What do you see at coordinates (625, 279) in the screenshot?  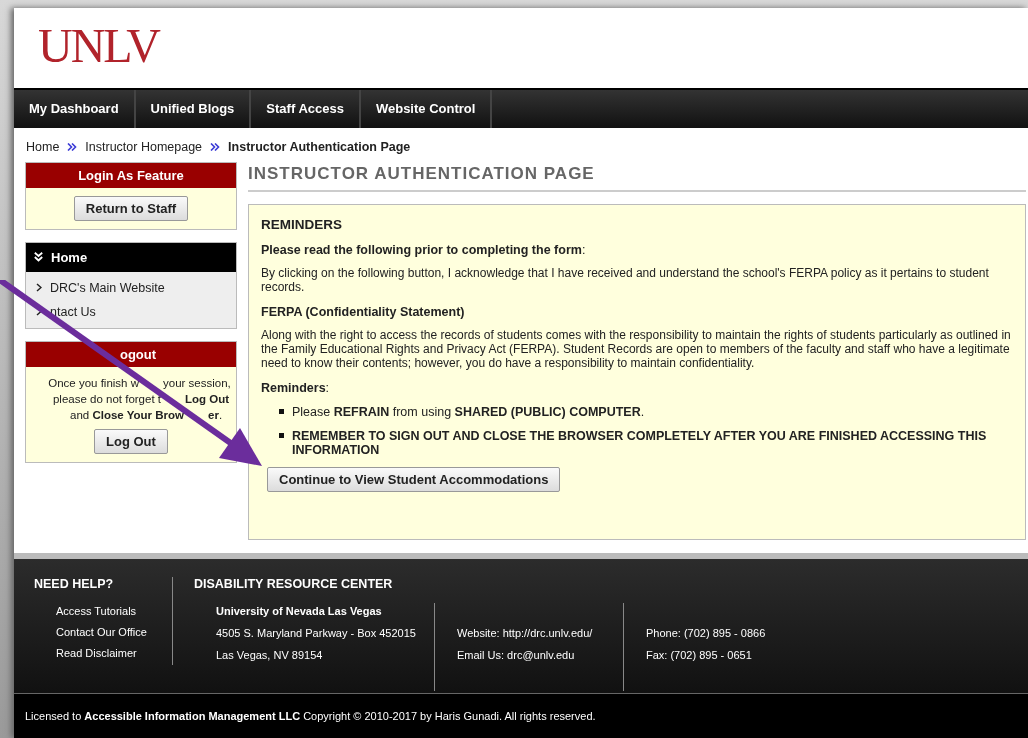 I see `acknowledgement-text: By clicking on the following button, I acknowledge that I have received and understand the school's FERPA policy as it pertains to student records.` at bounding box center [625, 279].